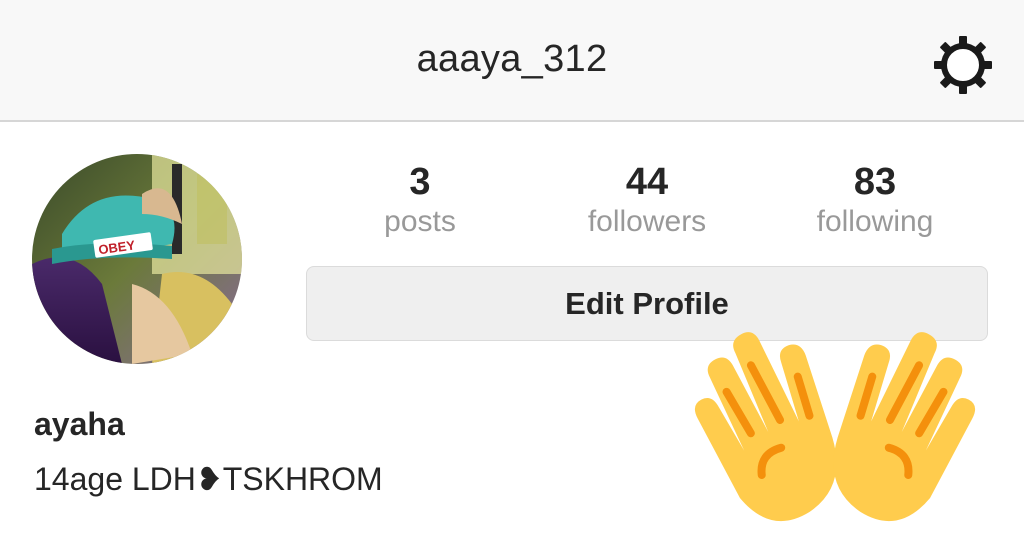 Image resolution: width=1024 pixels, height=544 pixels. I want to click on posts-label: posts, so click(420, 221).